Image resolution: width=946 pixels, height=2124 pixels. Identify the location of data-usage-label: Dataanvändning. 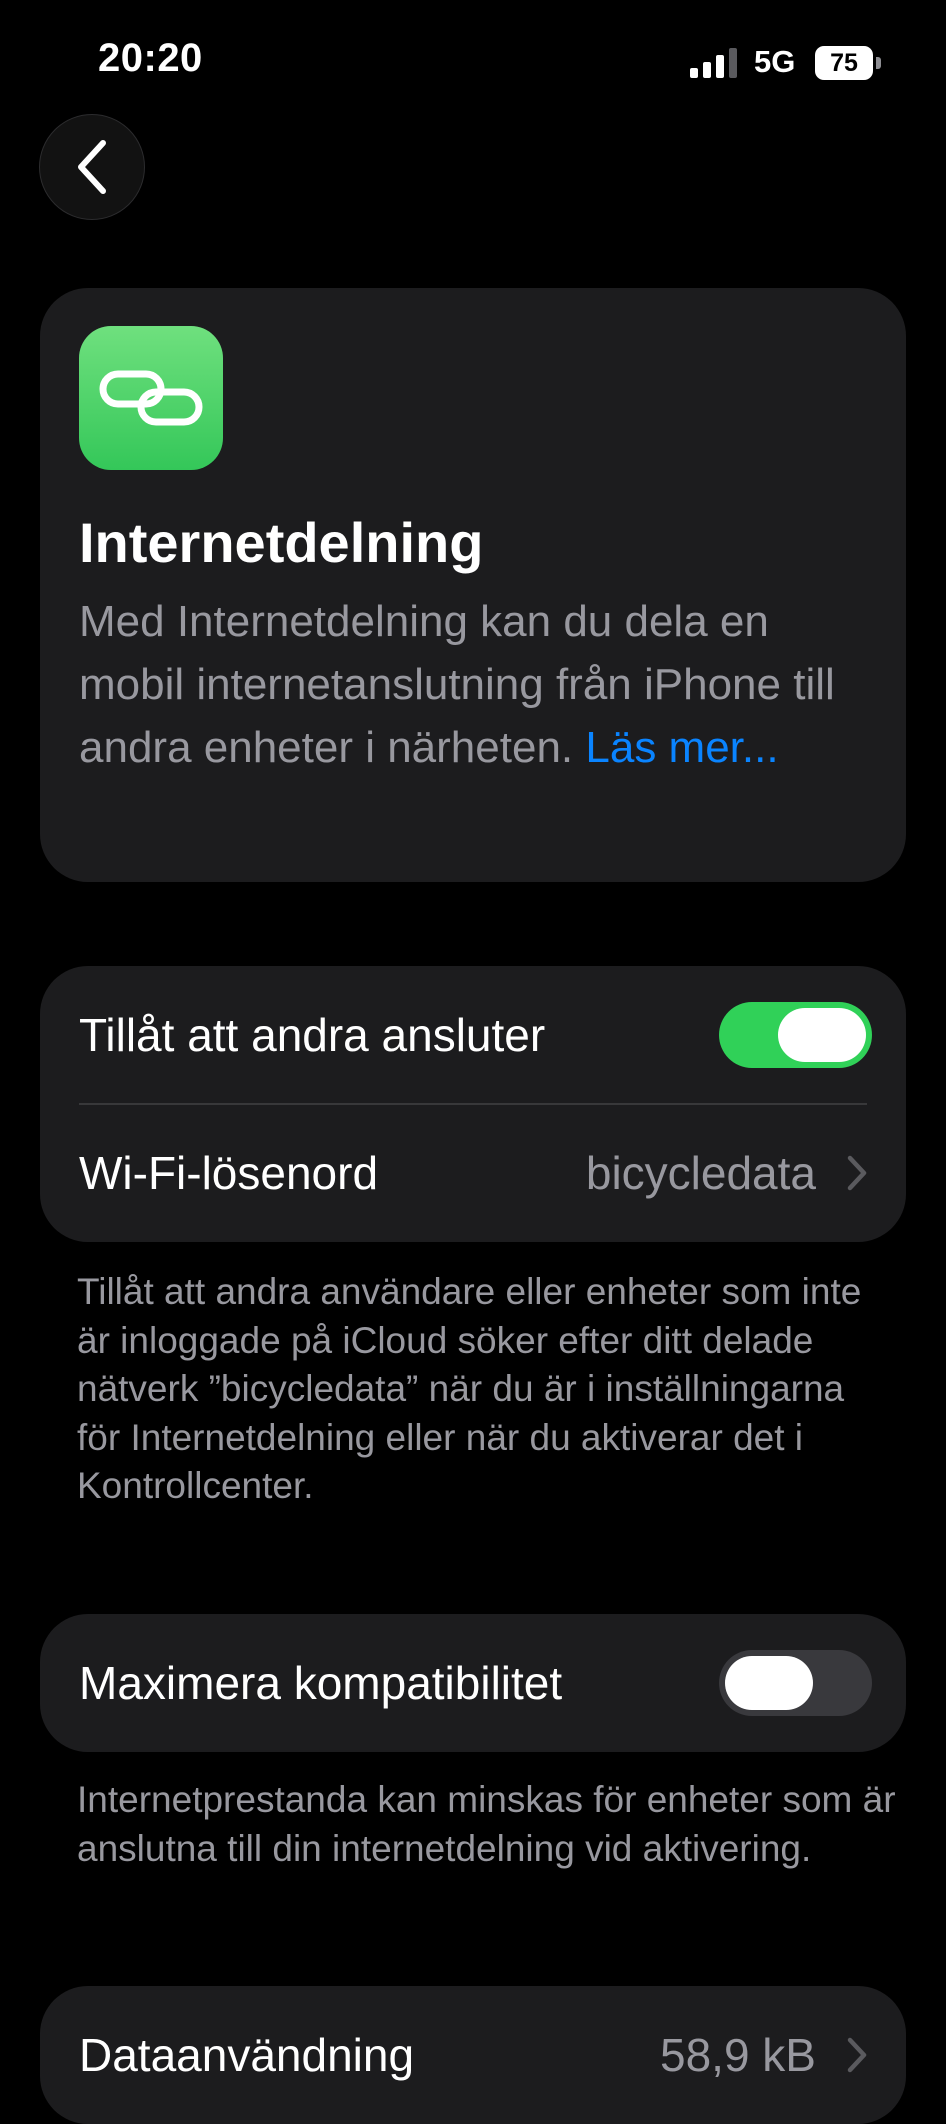
(247, 2055).